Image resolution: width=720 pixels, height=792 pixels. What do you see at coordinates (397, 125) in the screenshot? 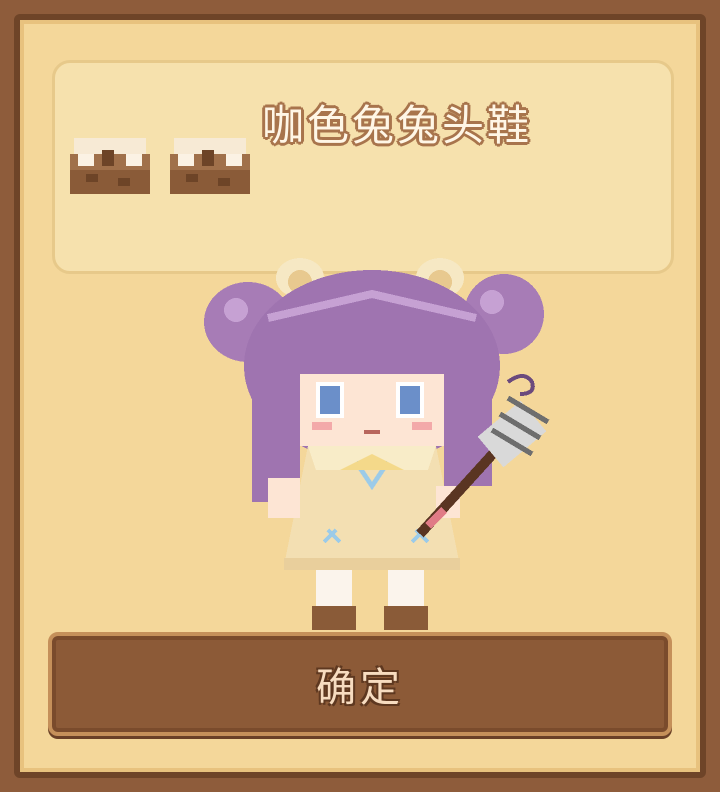
I see `item-name: 咖色兔兔头鞋` at bounding box center [397, 125].